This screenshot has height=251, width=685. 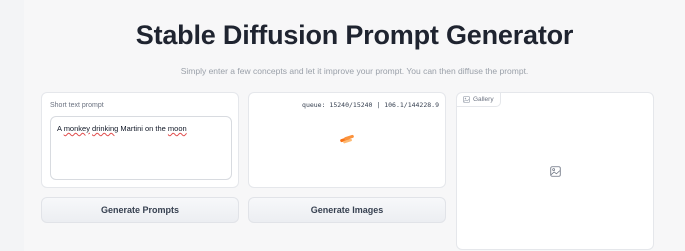 What do you see at coordinates (354, 35) in the screenshot?
I see `page-title: Stable Diffusion Prompt Generator` at bounding box center [354, 35].